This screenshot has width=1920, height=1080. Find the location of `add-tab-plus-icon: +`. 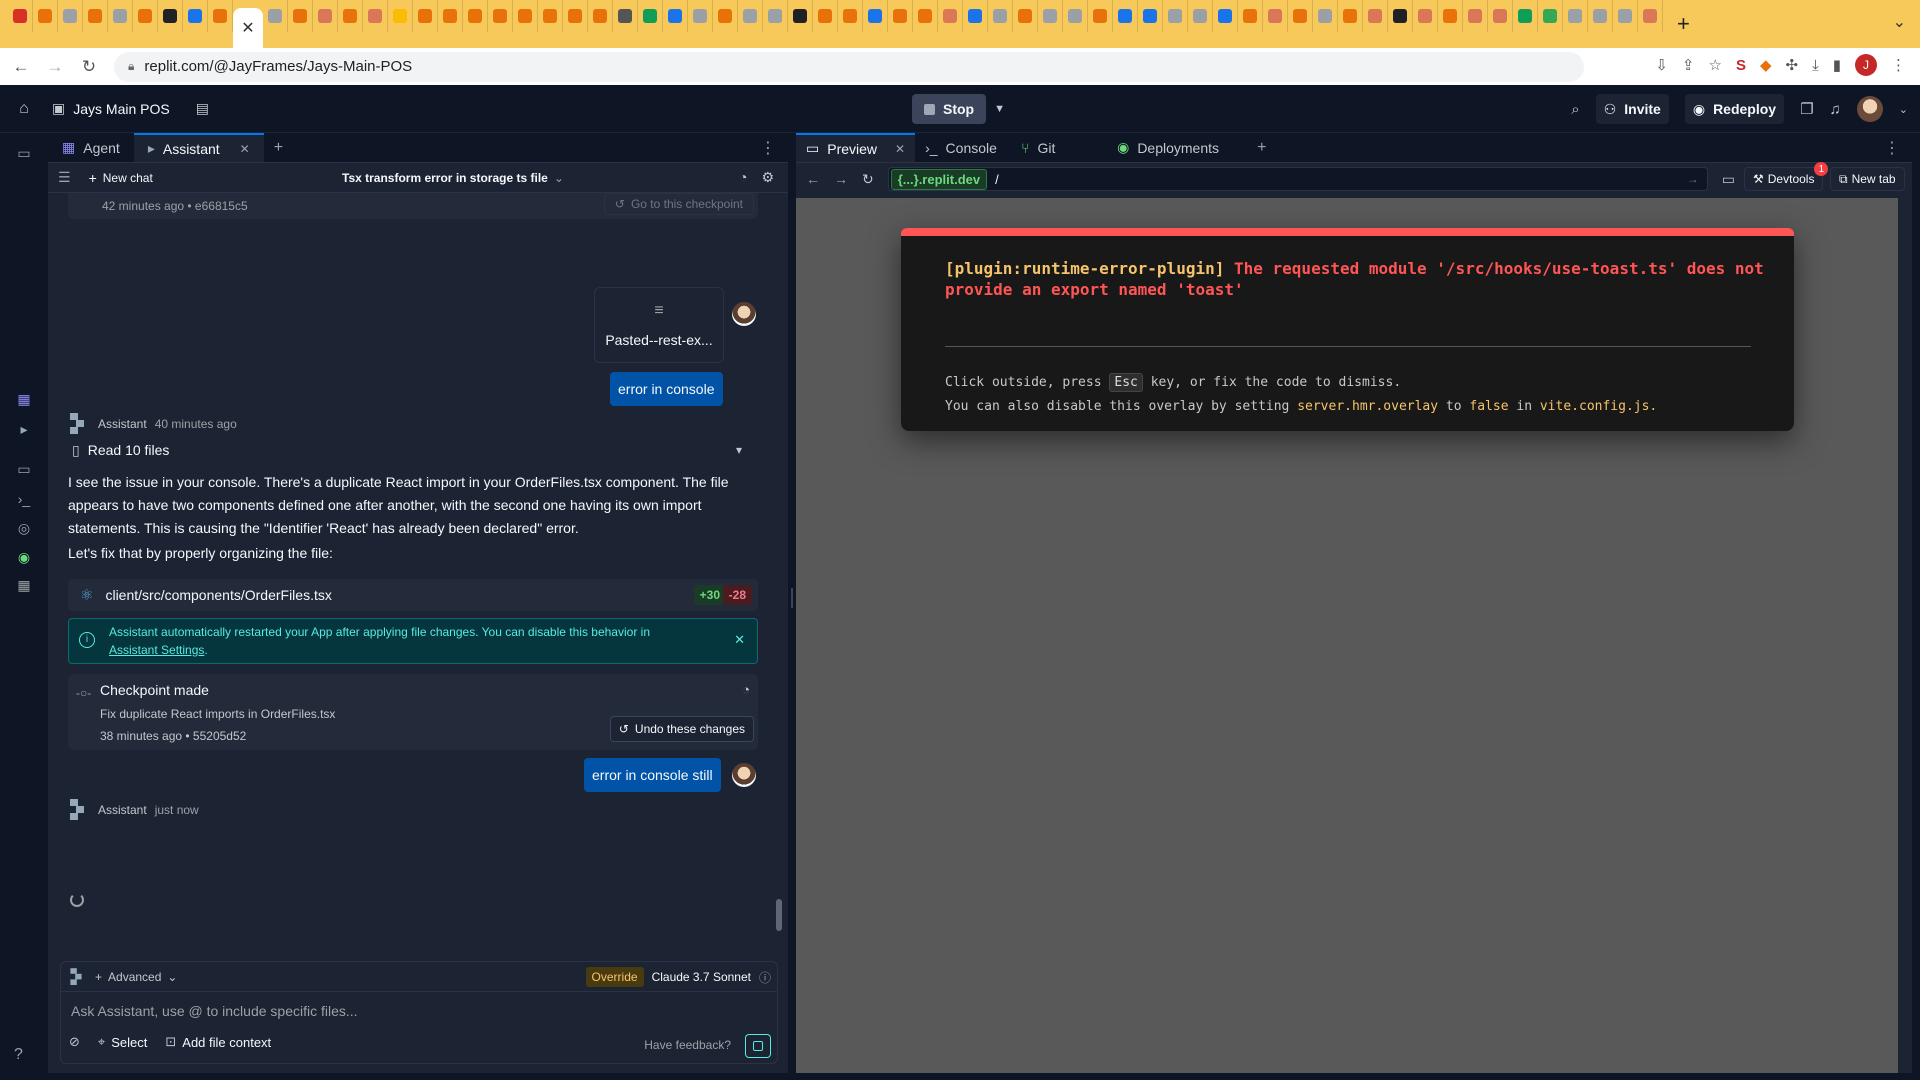

add-tab-plus-icon: + is located at coordinates (278, 147).